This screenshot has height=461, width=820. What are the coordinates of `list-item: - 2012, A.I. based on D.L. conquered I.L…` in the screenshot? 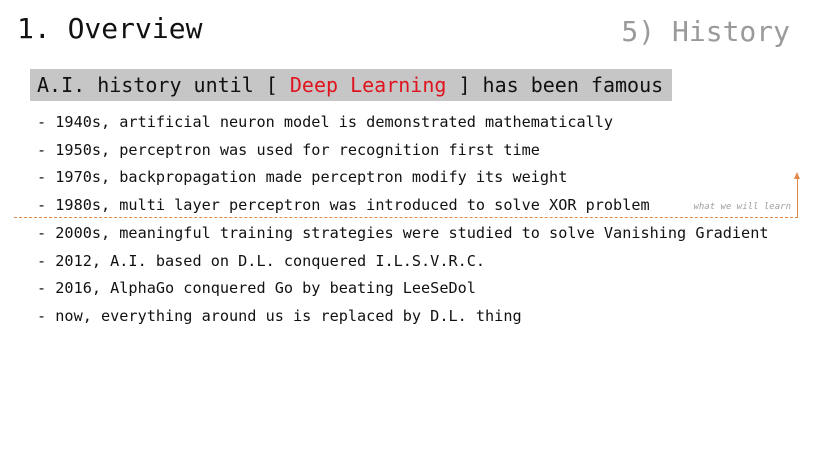 It's located at (261, 260).